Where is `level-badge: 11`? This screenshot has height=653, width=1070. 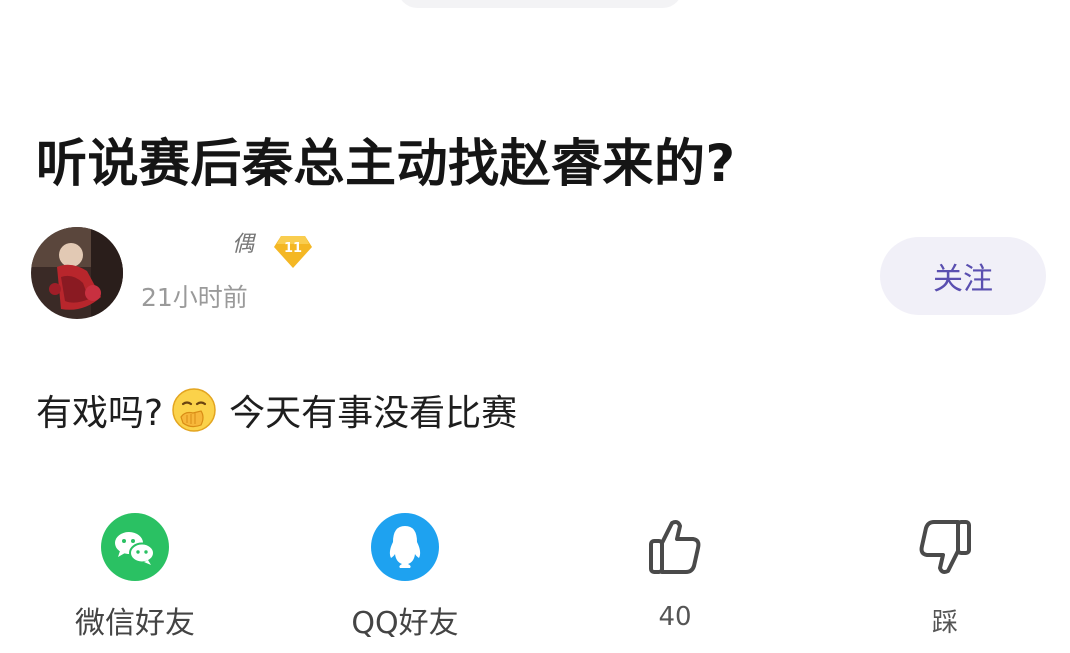 level-badge: 11 is located at coordinates (293, 252).